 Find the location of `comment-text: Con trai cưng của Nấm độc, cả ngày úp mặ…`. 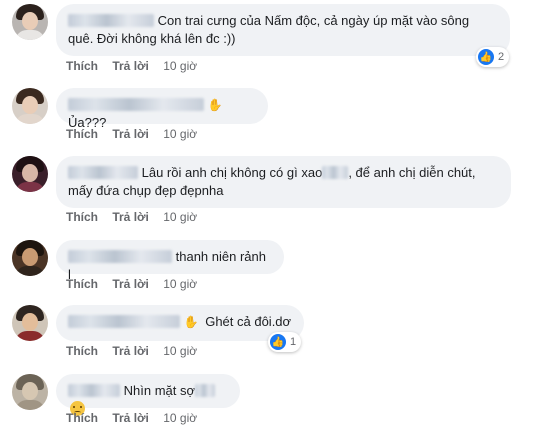

comment-text: Con trai cưng của Nấm độc, cả ngày úp mặ… is located at coordinates (313, 20).